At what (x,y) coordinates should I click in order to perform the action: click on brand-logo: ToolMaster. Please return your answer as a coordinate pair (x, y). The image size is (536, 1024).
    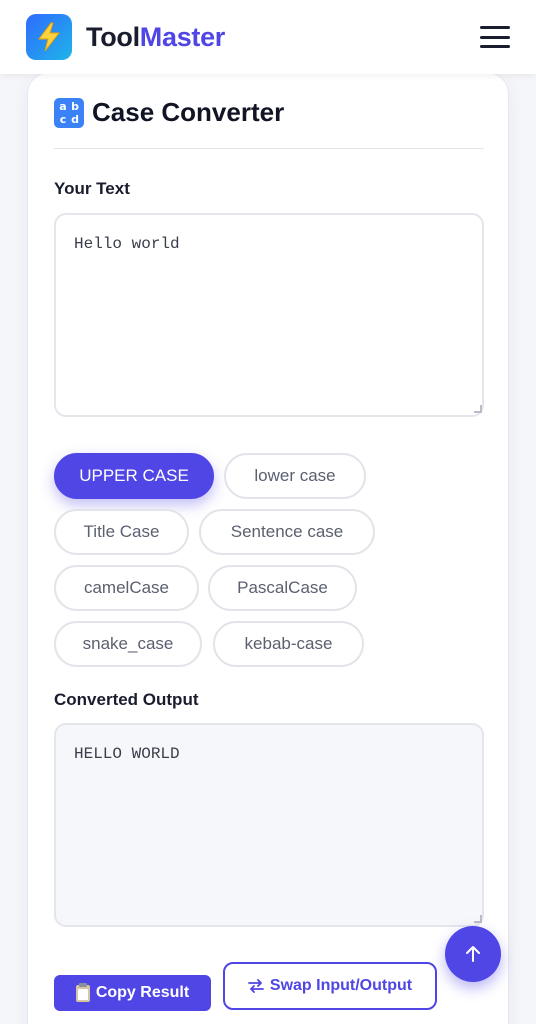
    Looking at the image, I should click on (125, 37).